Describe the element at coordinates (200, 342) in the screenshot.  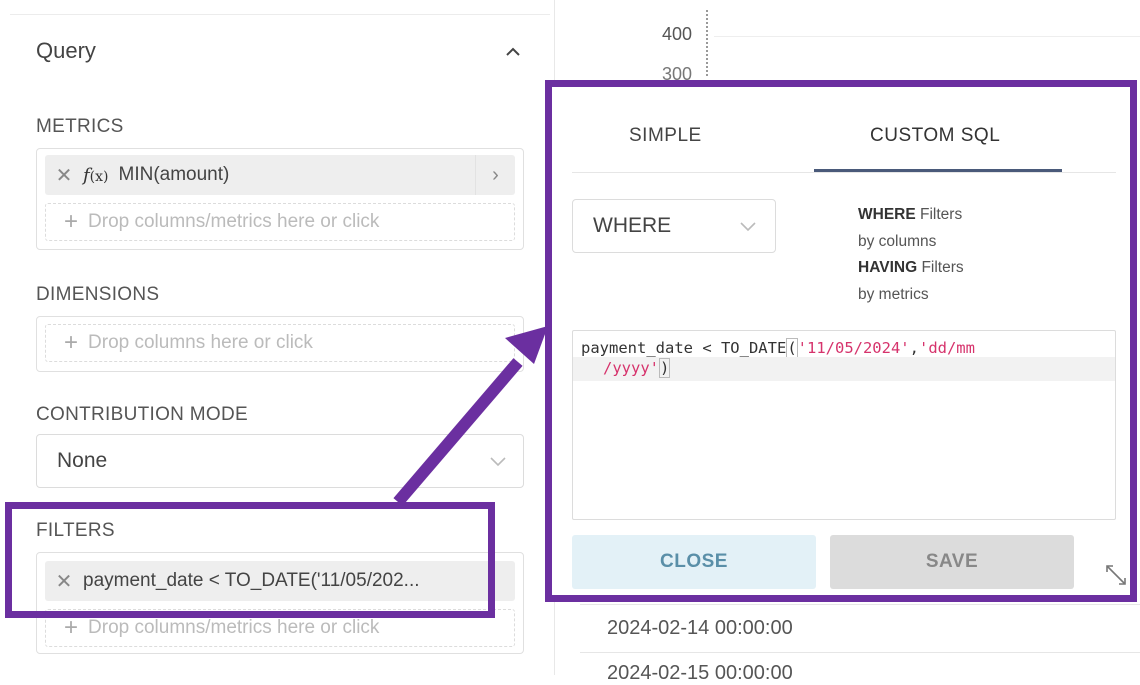
I see `drop-hint: Drop columns here or click` at that location.